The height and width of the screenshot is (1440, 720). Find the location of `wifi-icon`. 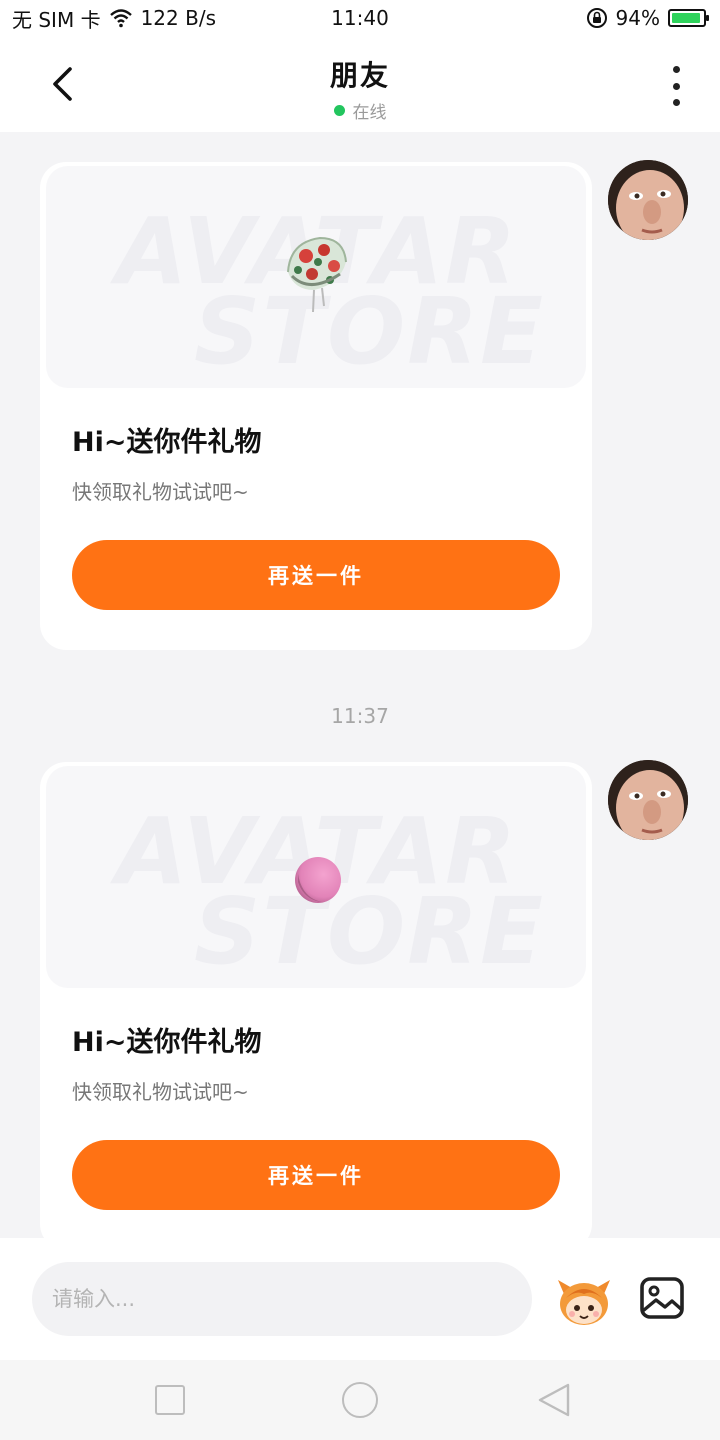

wifi-icon is located at coordinates (120, 18).